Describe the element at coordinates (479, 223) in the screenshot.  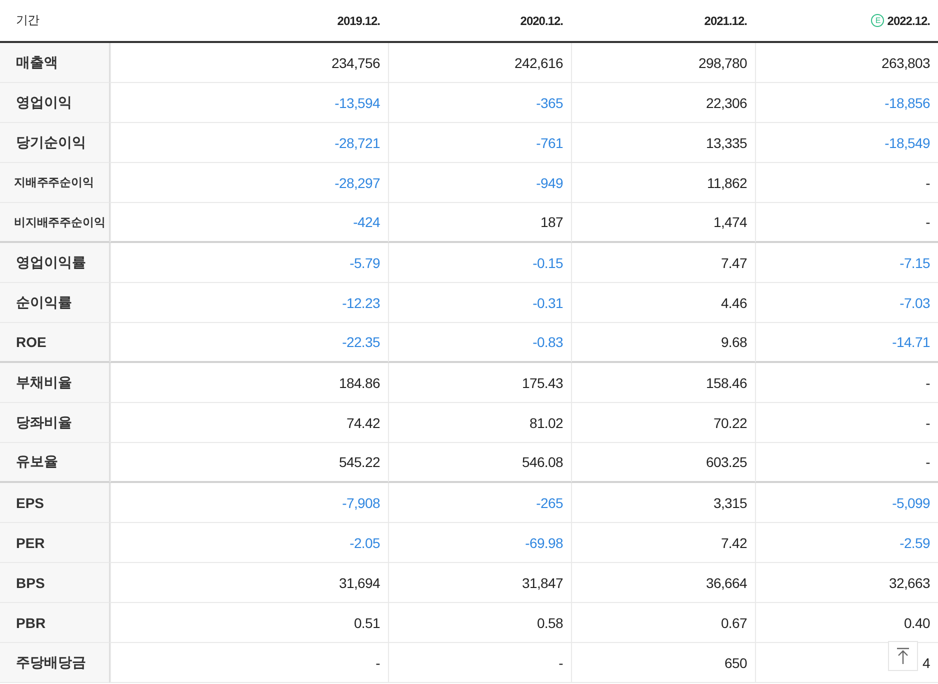
I see `table-cell: 187` at that location.